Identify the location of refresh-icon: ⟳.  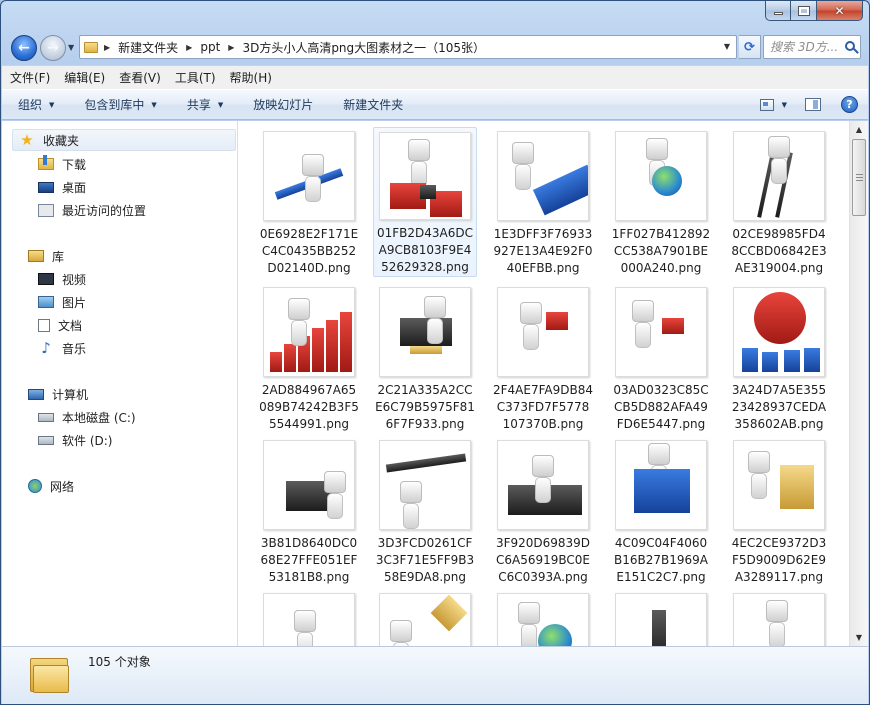
(749, 47).